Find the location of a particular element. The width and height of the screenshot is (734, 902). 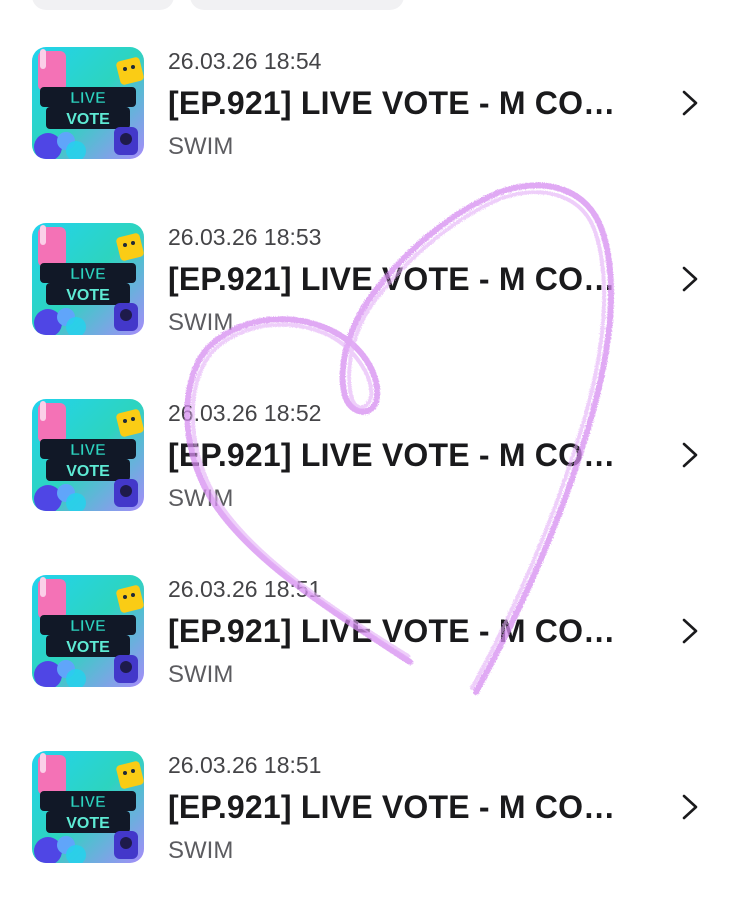

vote-timestamp: 26.03.26 18:53 is located at coordinates (245, 237).